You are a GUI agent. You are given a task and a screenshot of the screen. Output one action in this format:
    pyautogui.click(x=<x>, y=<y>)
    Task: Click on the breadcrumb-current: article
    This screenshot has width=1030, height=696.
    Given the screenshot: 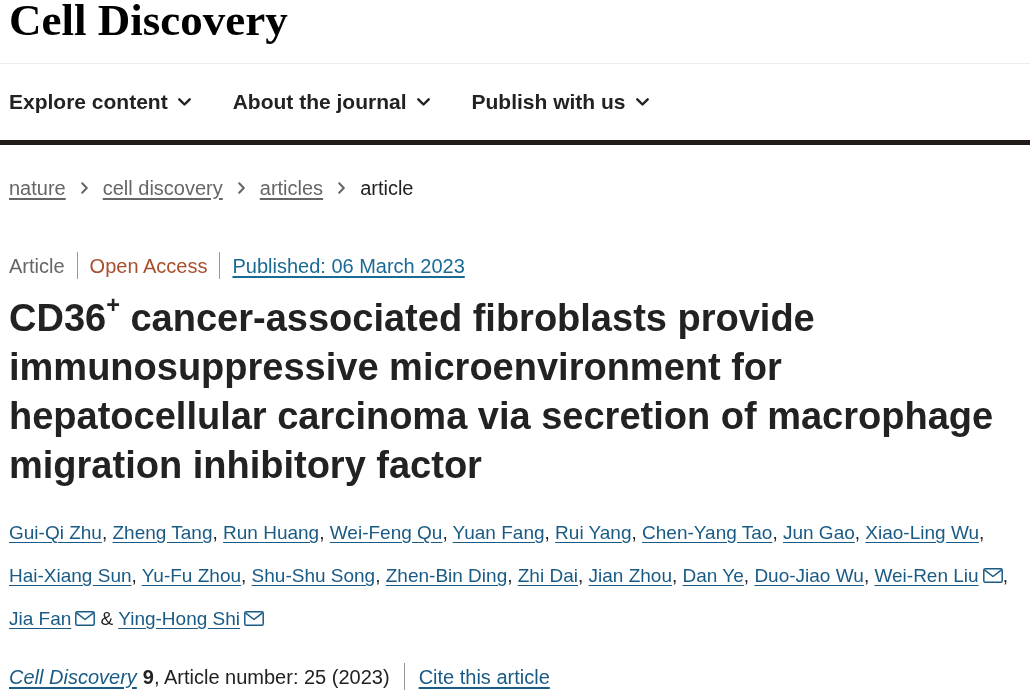 What is the action you would take?
    pyautogui.click(x=387, y=188)
    